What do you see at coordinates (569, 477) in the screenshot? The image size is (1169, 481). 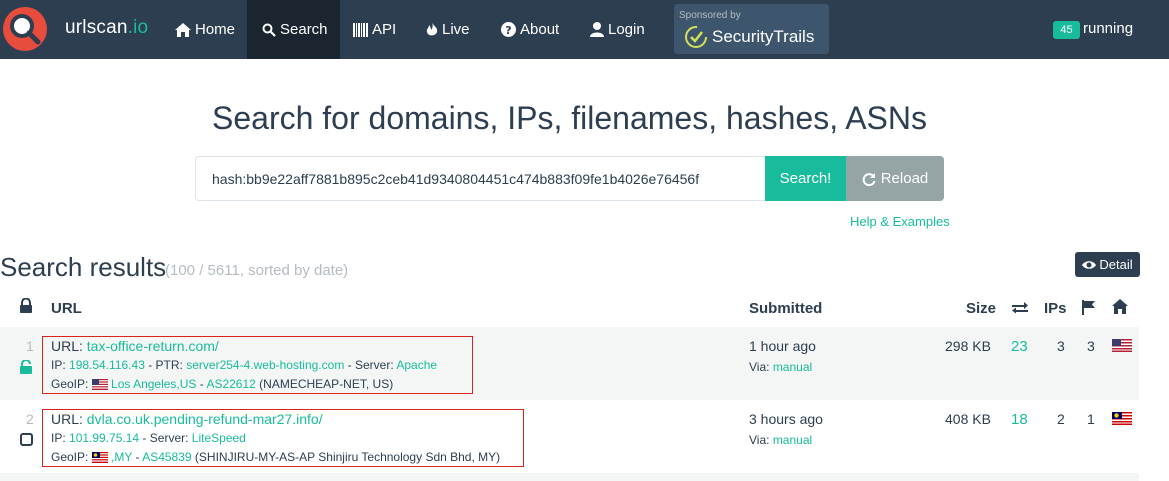 I see `next-row-edge` at bounding box center [569, 477].